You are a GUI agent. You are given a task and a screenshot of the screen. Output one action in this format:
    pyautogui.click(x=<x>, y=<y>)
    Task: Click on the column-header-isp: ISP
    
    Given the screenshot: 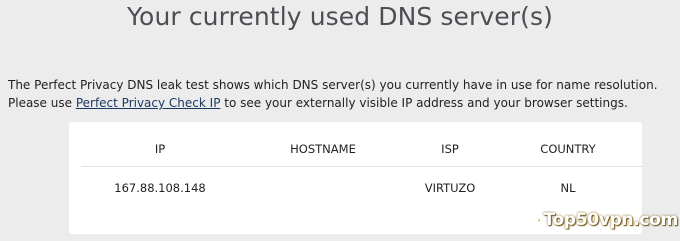 What is the action you would take?
    pyautogui.click(x=450, y=153)
    